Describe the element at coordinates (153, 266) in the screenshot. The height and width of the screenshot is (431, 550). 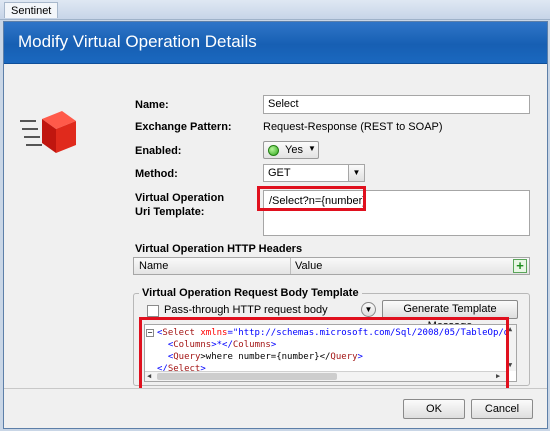
I see `headers-col-name: Name` at that location.